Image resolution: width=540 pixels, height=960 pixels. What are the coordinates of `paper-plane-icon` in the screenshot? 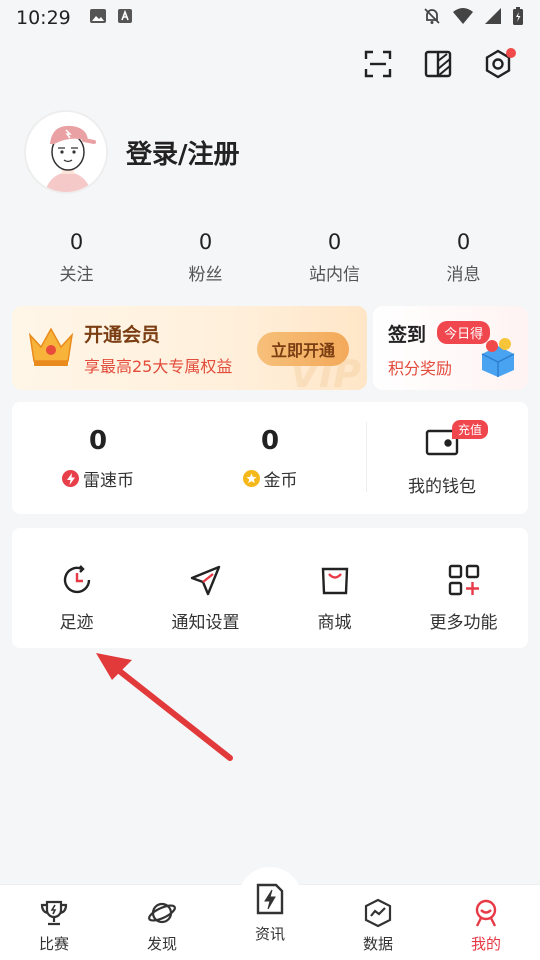 It's located at (206, 580).